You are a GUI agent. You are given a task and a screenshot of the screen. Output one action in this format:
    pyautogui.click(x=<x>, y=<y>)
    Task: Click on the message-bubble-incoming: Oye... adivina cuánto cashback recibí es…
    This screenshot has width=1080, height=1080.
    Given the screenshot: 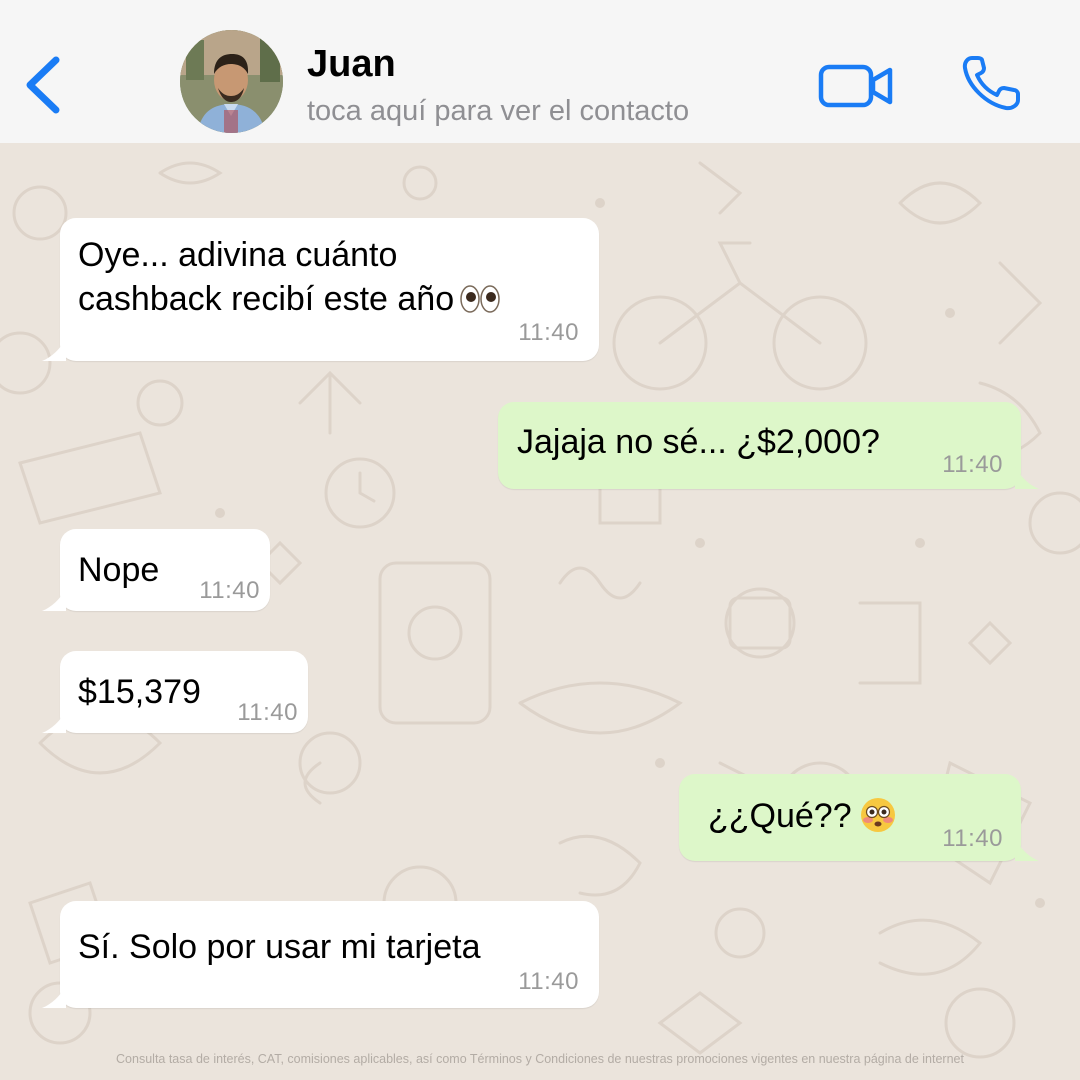 What is the action you would take?
    pyautogui.click(x=320, y=289)
    